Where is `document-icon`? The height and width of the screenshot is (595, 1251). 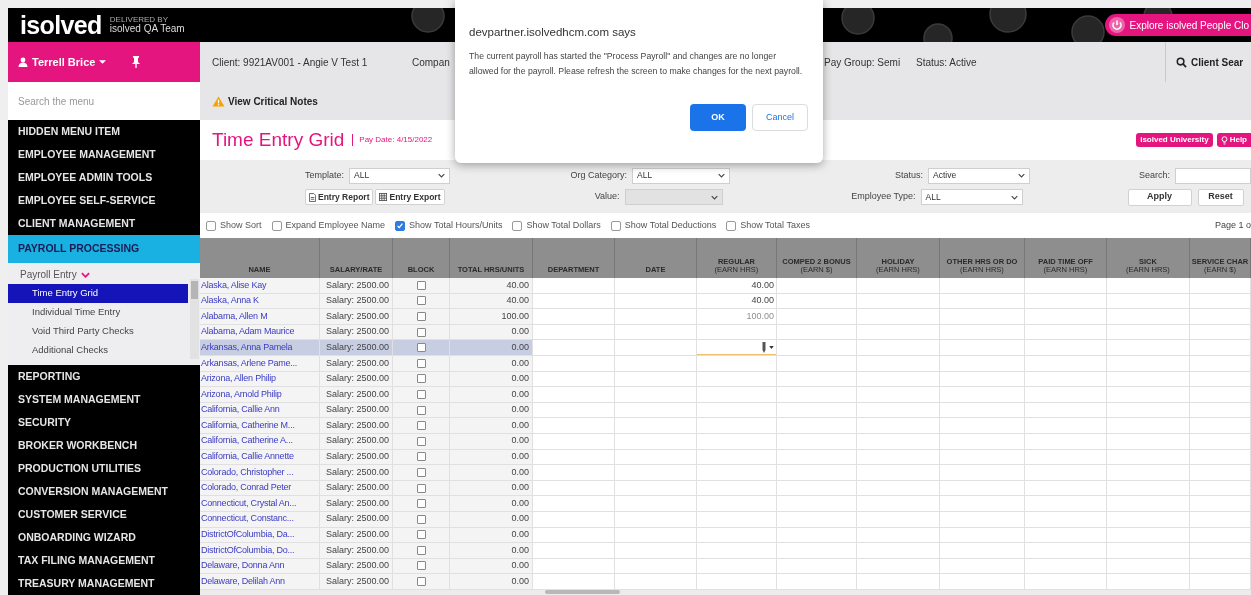
document-icon is located at coordinates (312, 197).